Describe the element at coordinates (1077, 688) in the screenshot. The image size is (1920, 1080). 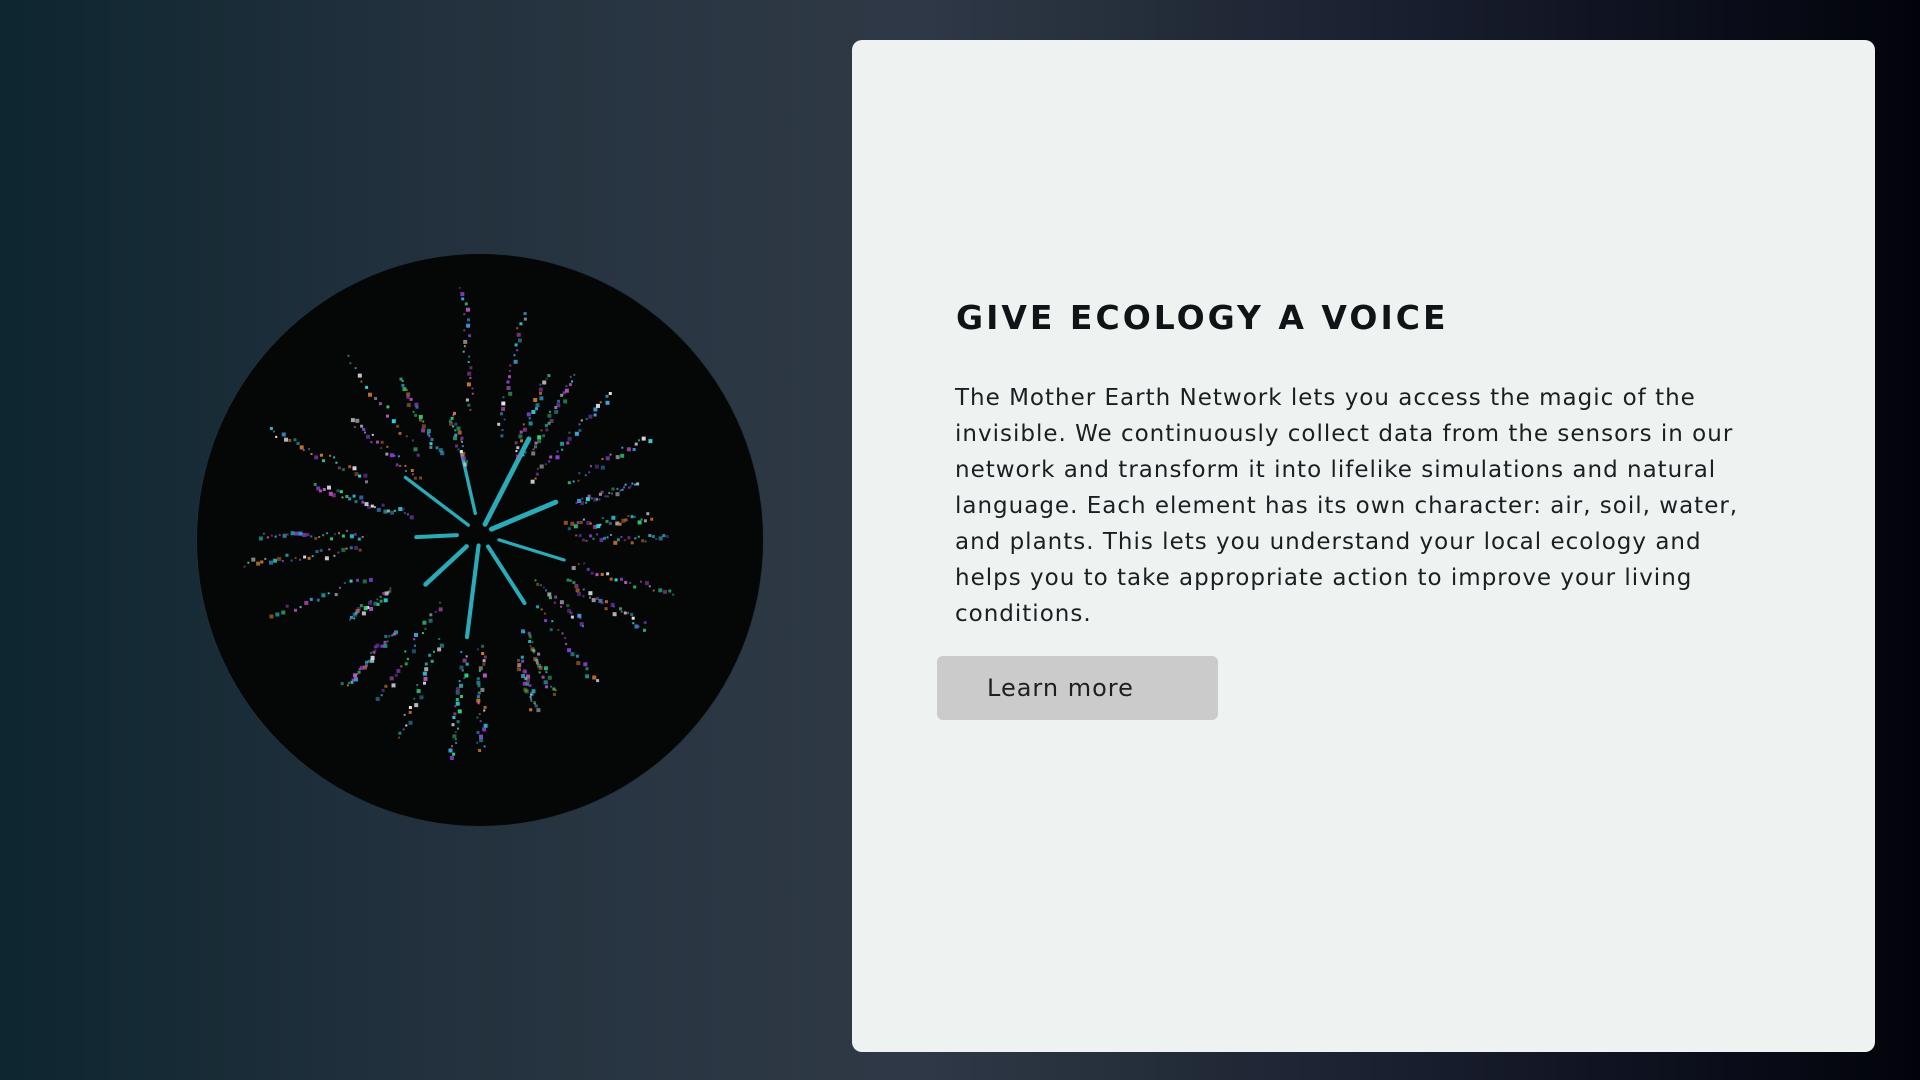
I see `learn-more-button: Learn more` at that location.